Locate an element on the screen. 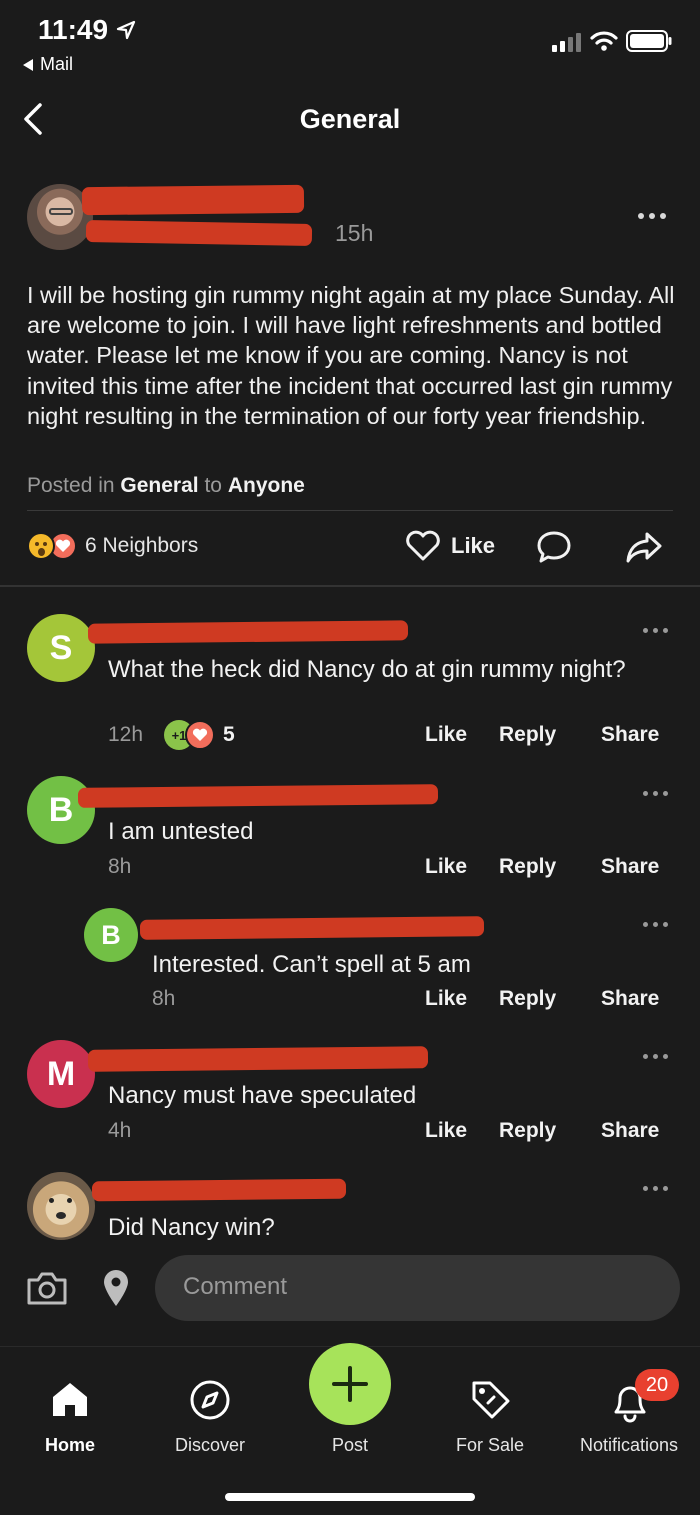 This screenshot has width=700, height=1515. nav-home-label: Home is located at coordinates (69, 1445).